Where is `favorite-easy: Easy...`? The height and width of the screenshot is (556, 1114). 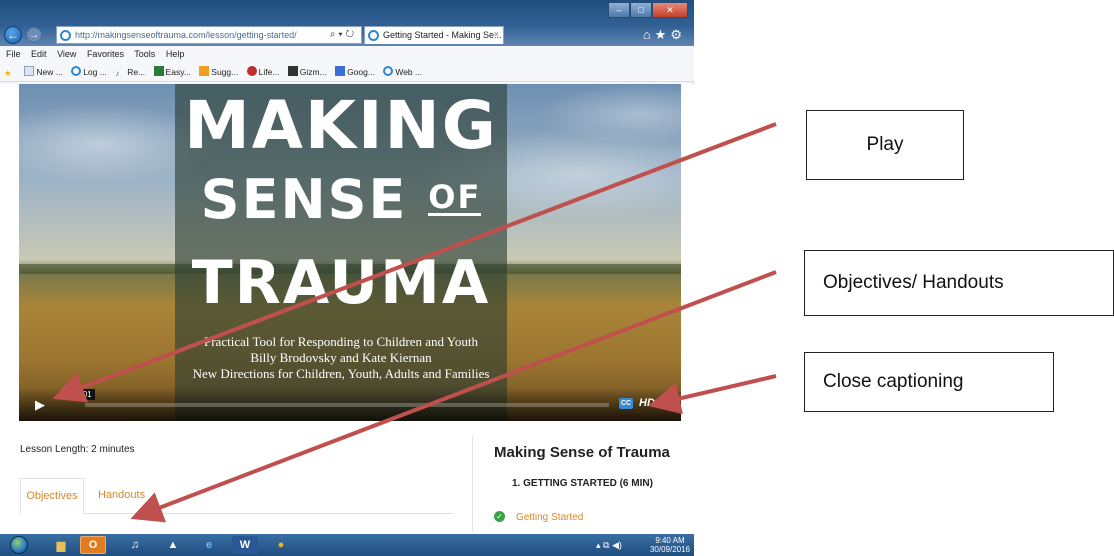 favorite-easy: Easy... is located at coordinates (172, 71).